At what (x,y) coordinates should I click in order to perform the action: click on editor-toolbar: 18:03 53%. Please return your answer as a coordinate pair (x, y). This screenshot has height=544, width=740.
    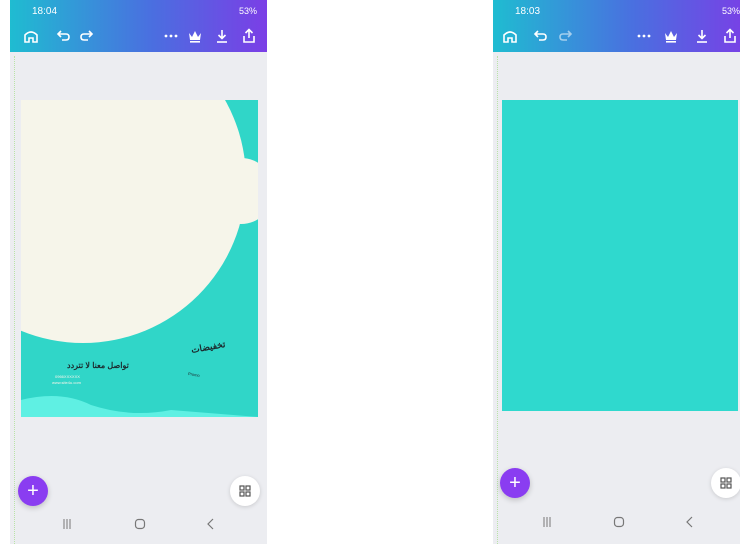
    Looking at the image, I should click on (616, 26).